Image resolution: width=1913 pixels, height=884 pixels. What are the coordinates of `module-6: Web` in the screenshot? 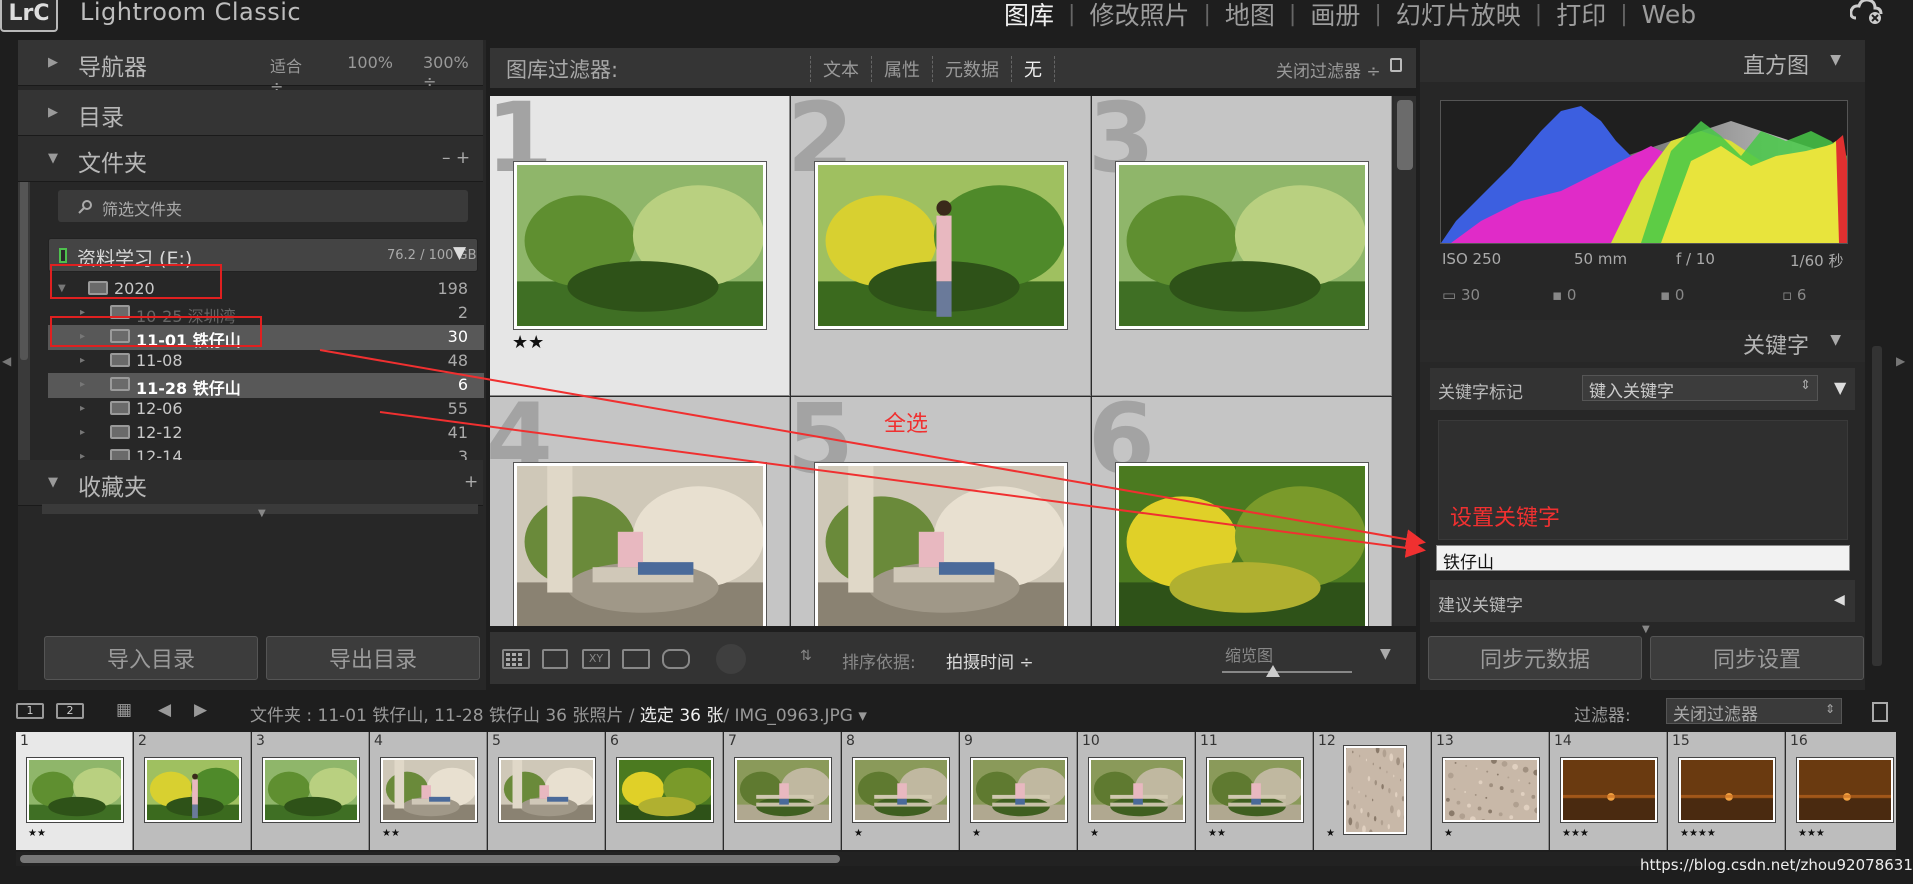 It's located at (1669, 14).